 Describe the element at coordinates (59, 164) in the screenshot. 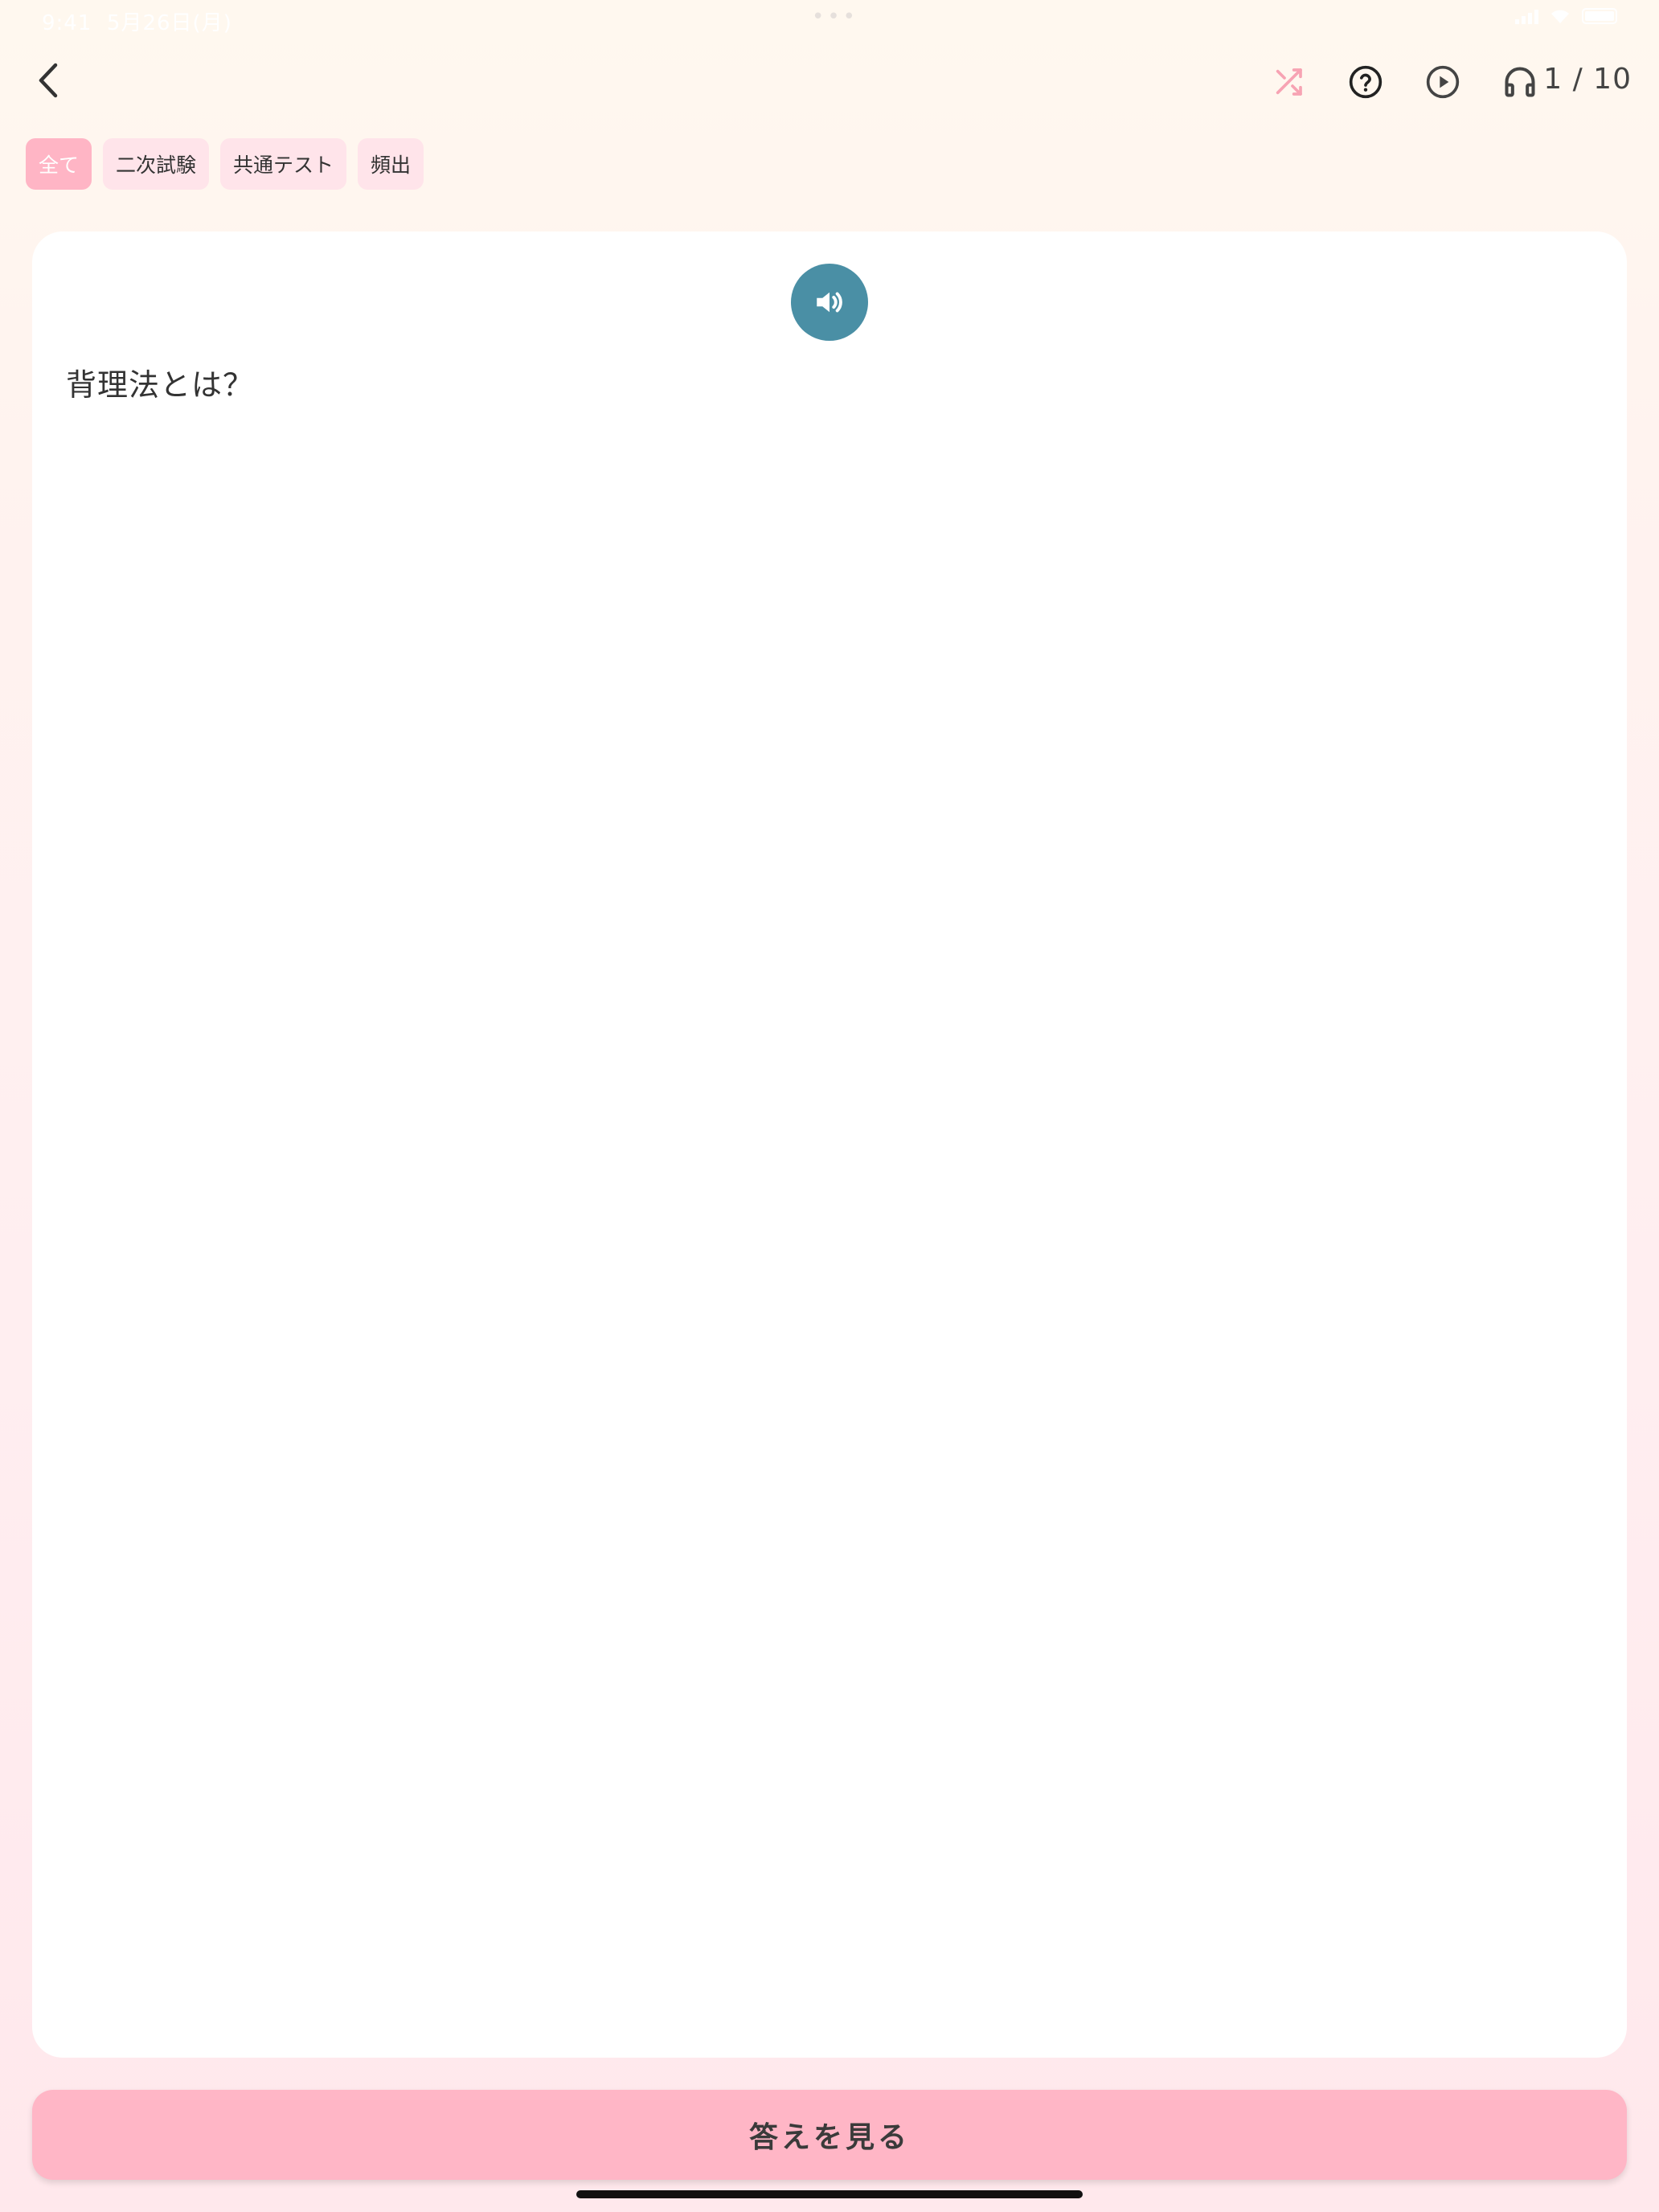

I see `filter-chip-all: 全て` at that location.